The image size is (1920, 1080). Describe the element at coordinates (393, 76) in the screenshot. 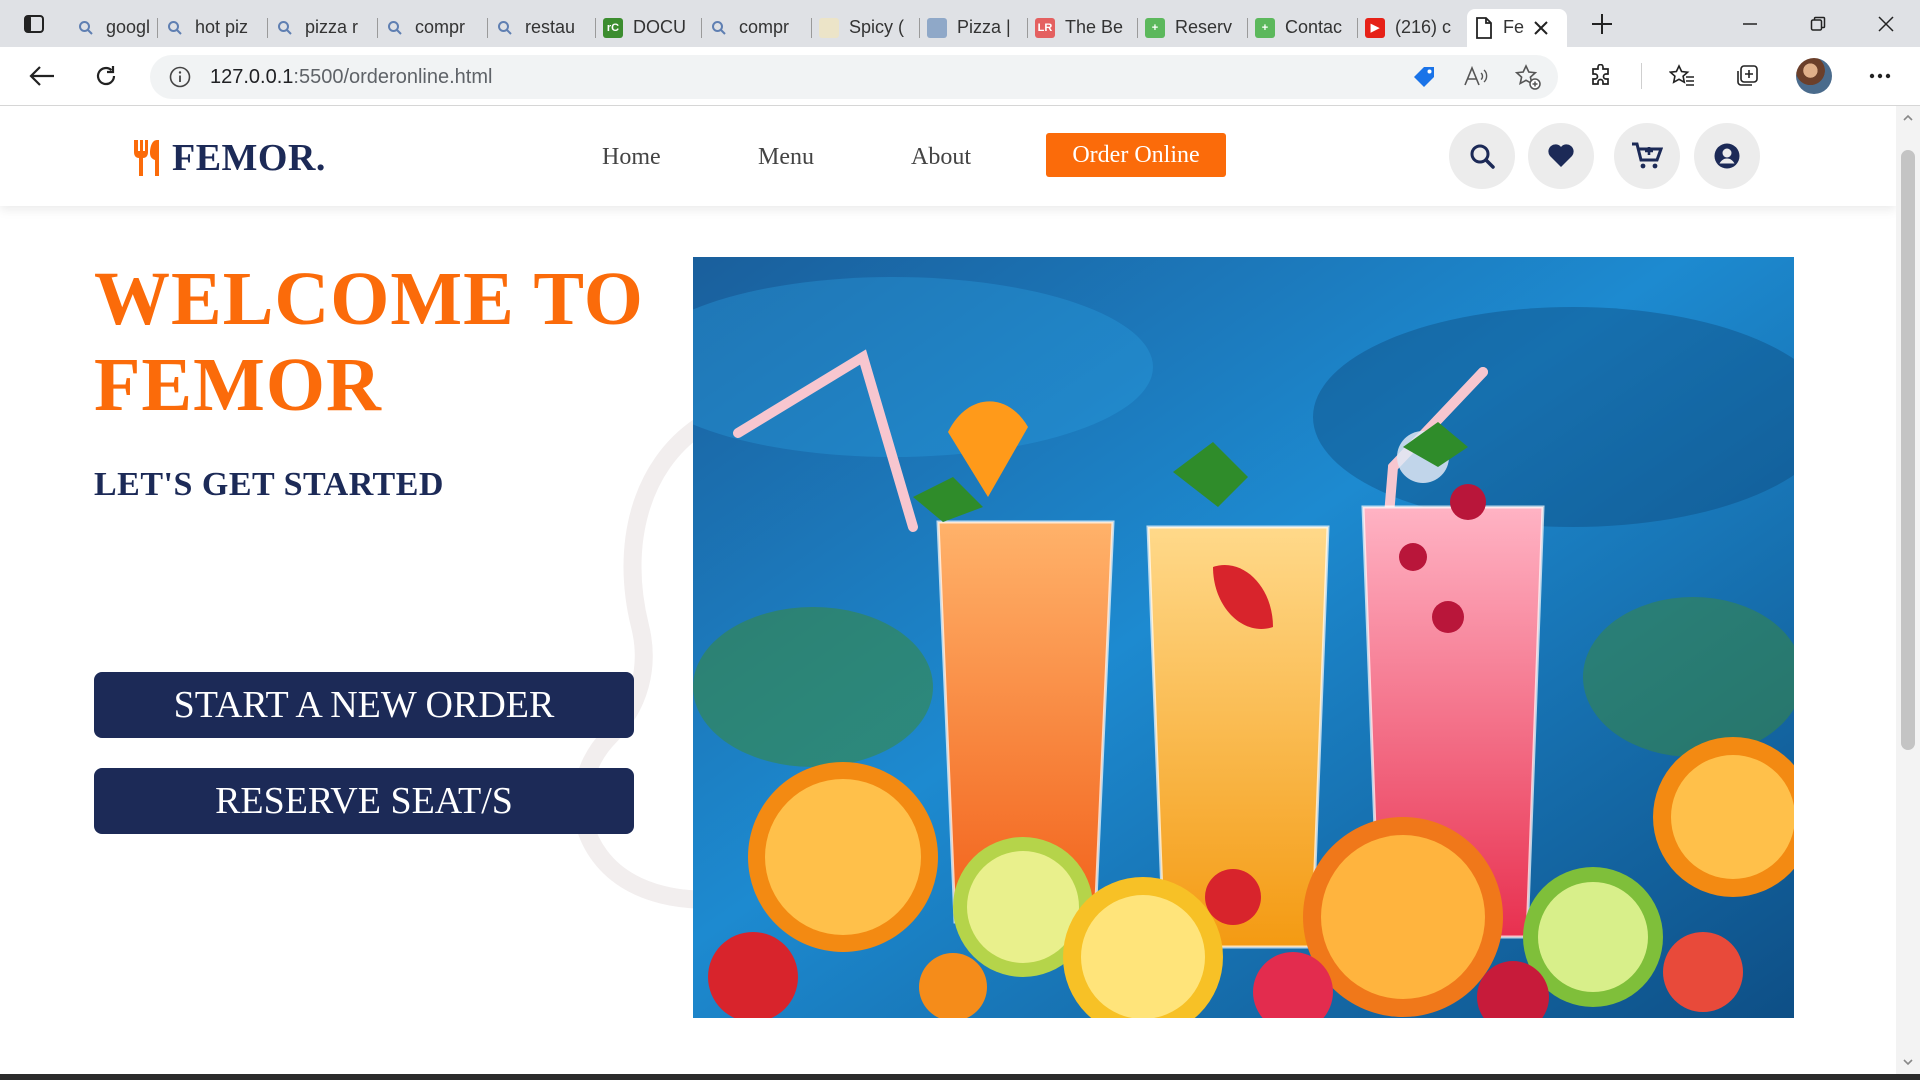

I see `url-path: :5500/orderonline.html` at that location.